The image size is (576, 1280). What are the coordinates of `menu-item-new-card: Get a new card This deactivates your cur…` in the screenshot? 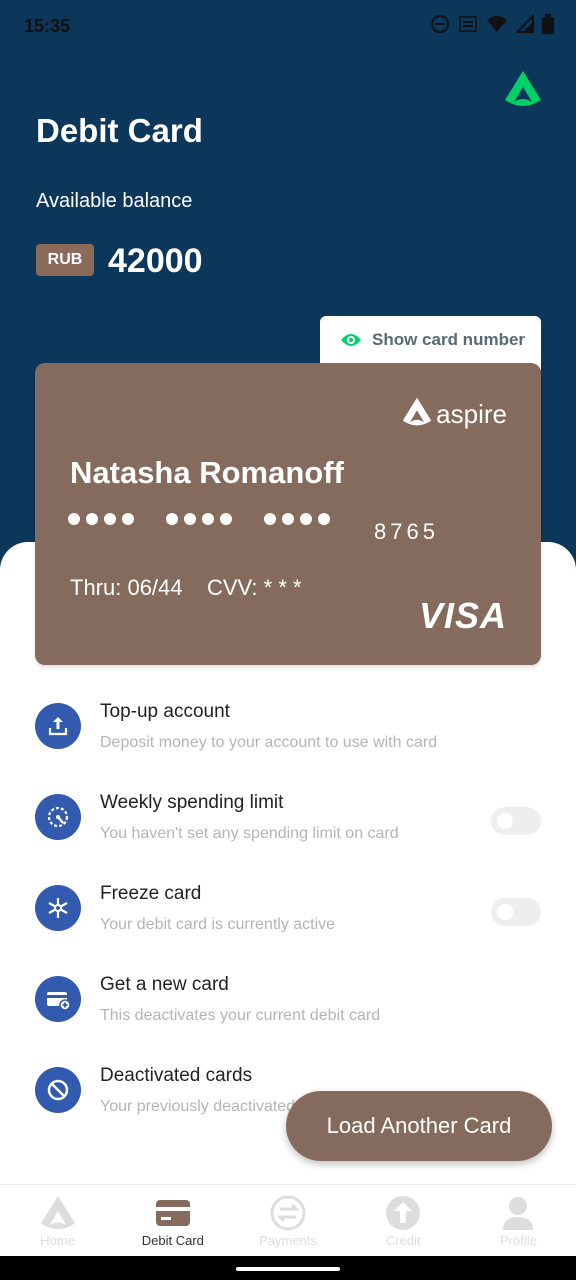 It's located at (288, 1006).